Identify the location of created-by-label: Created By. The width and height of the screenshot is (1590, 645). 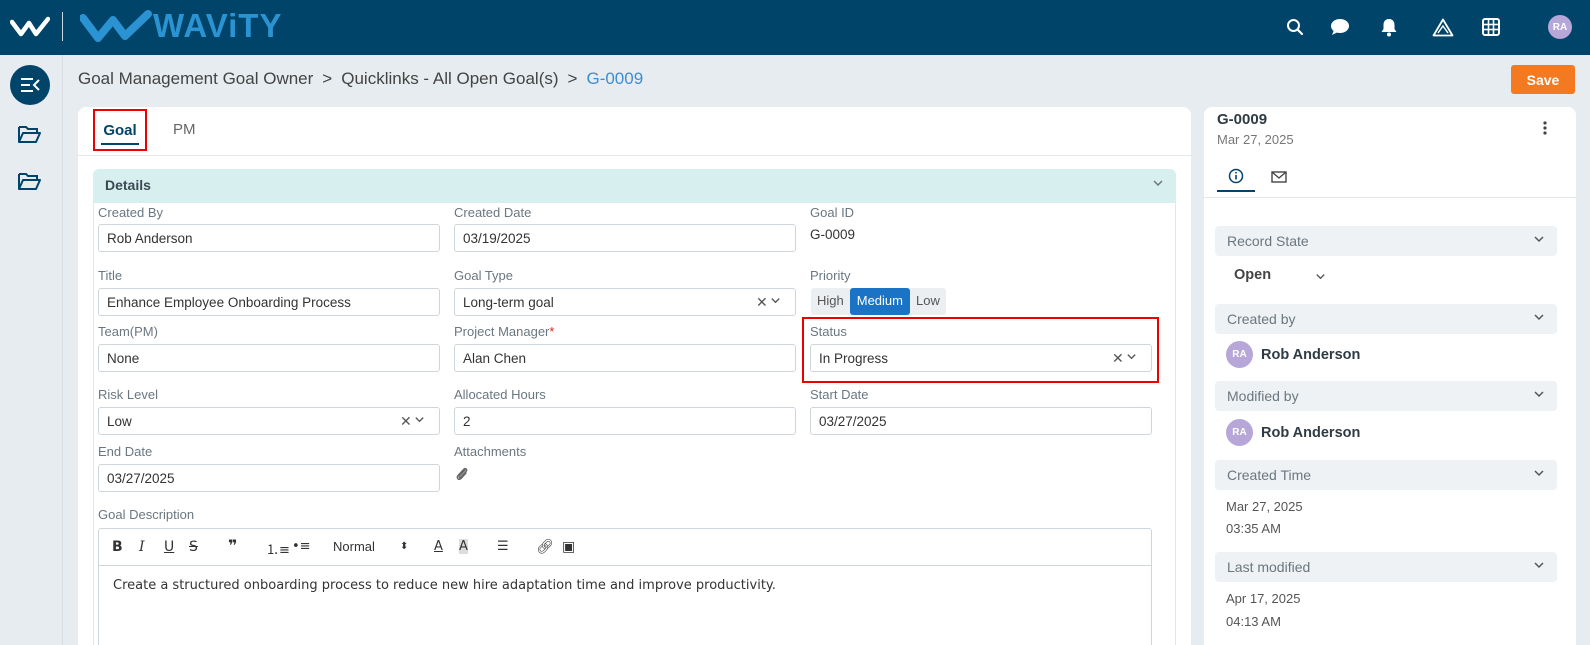
(131, 212).